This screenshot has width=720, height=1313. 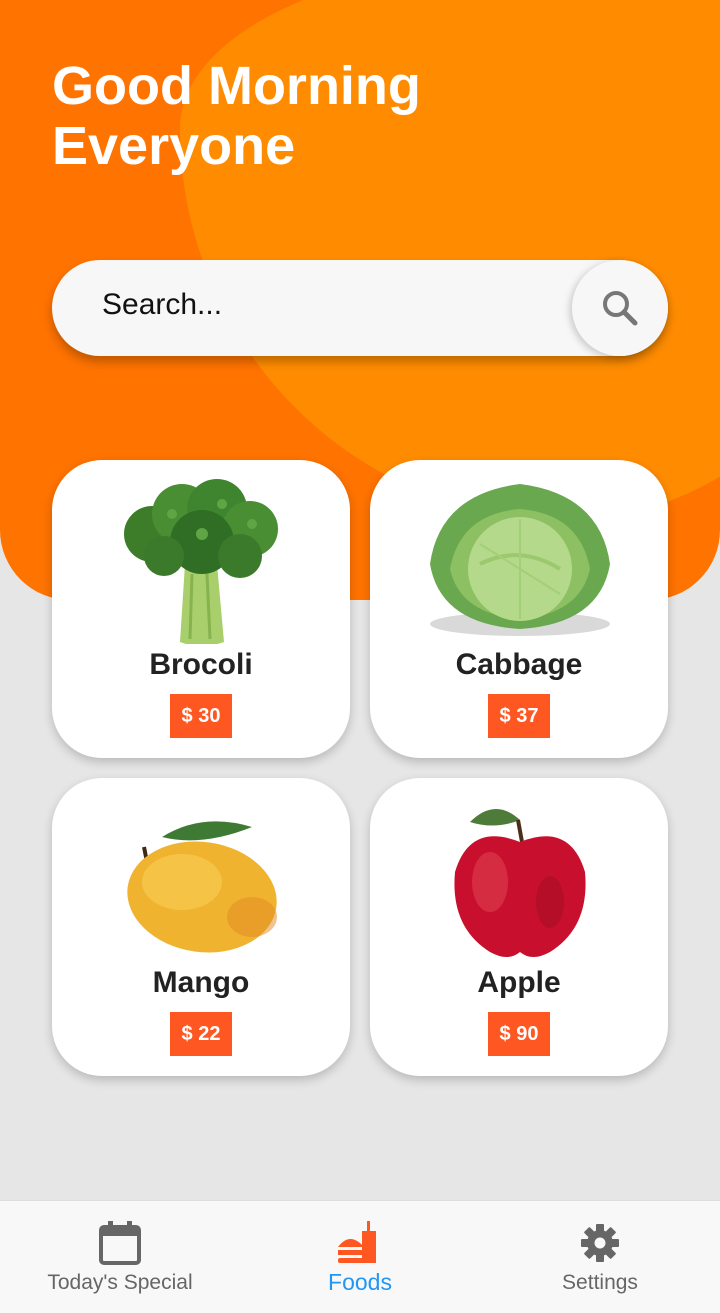 What do you see at coordinates (202, 887) in the screenshot?
I see `mango-image` at bounding box center [202, 887].